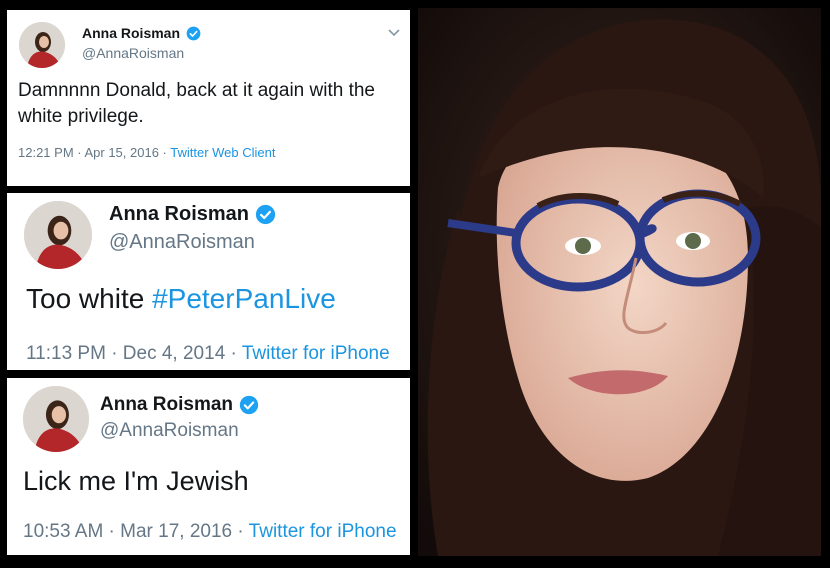  What do you see at coordinates (222, 152) in the screenshot?
I see `tweet-source-link: Twitter Web Client` at bounding box center [222, 152].